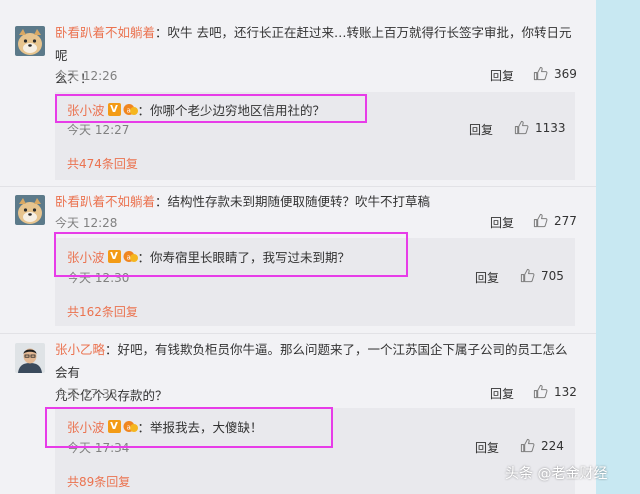 This screenshot has width=640, height=494. I want to click on like-count: 705, so click(552, 275).